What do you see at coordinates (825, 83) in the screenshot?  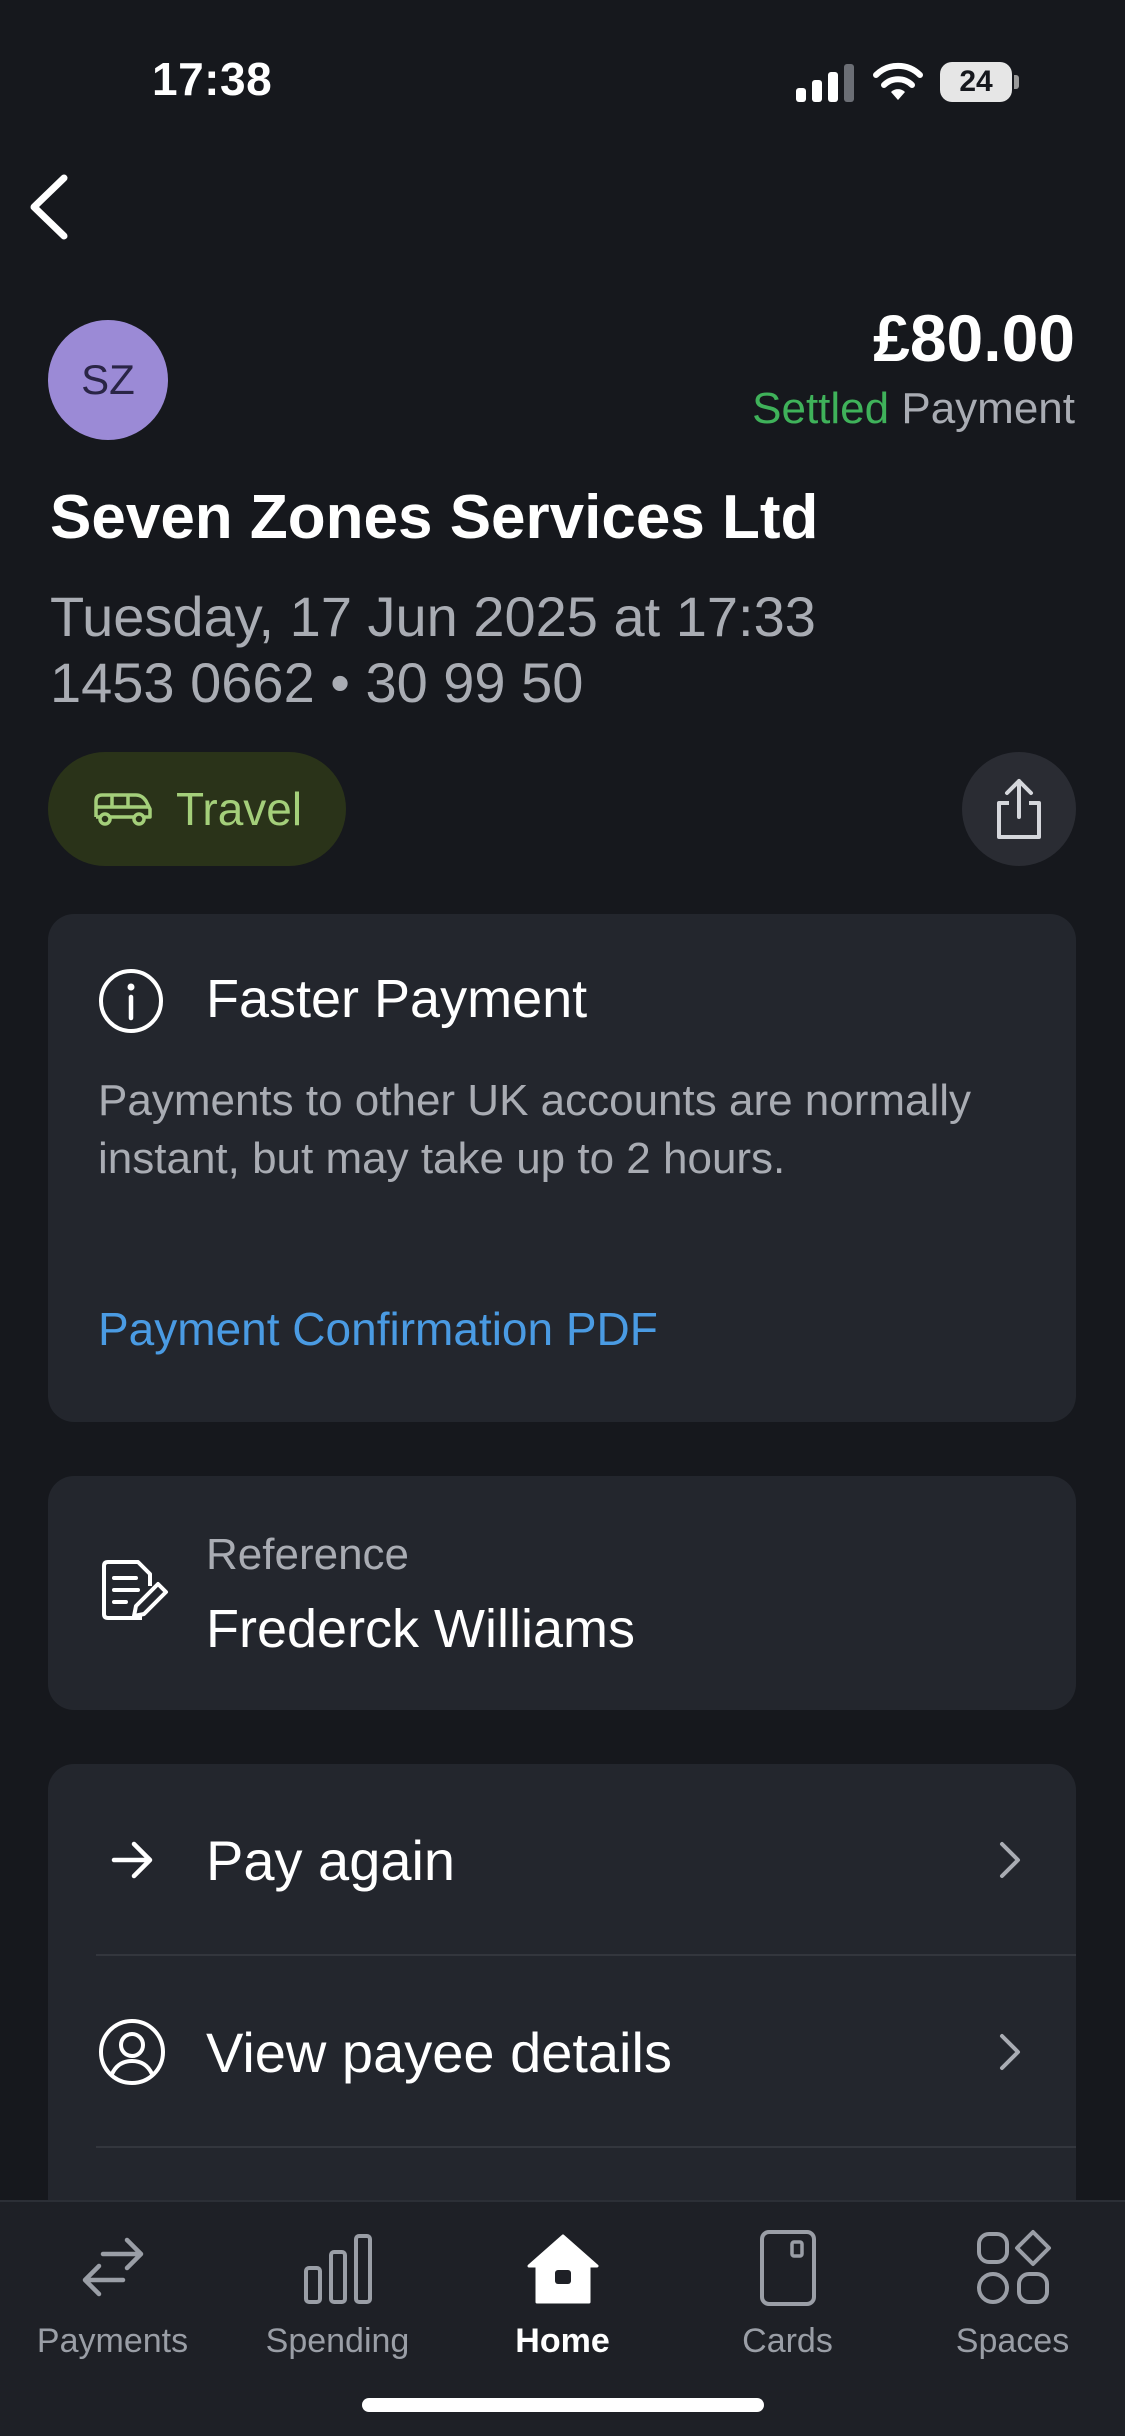 I see `cellular-signal-icon` at bounding box center [825, 83].